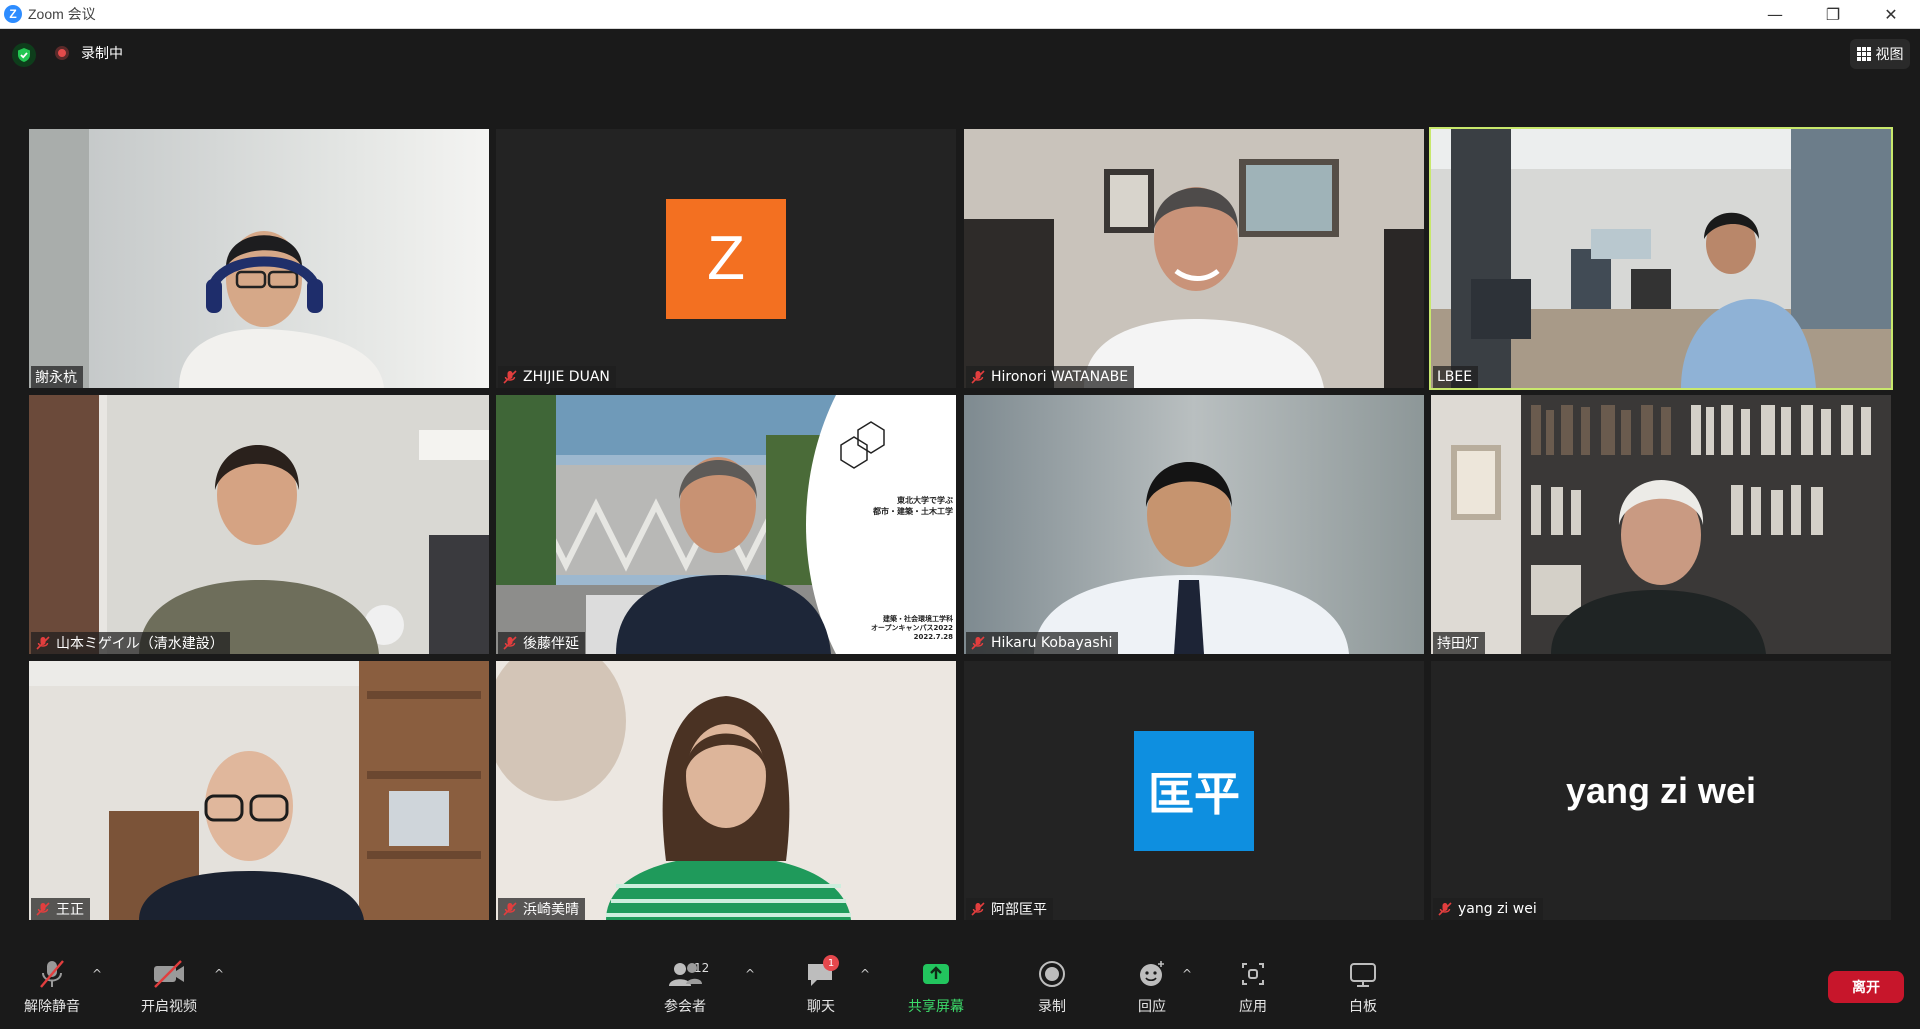 The image size is (1920, 1029). Describe the element at coordinates (1775, 14) in the screenshot. I see `minimize-button: —` at that location.